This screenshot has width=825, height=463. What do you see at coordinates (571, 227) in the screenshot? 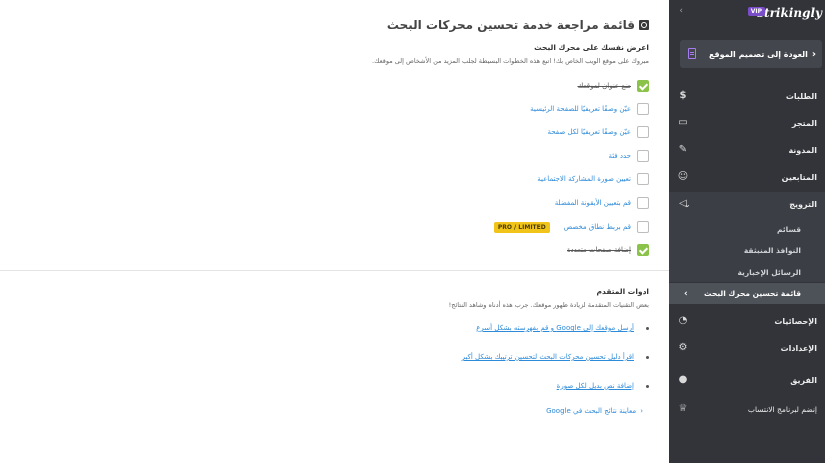
I see `task-item: قم بربط نطاق مخصص PRO / LIMITED` at bounding box center [571, 227].